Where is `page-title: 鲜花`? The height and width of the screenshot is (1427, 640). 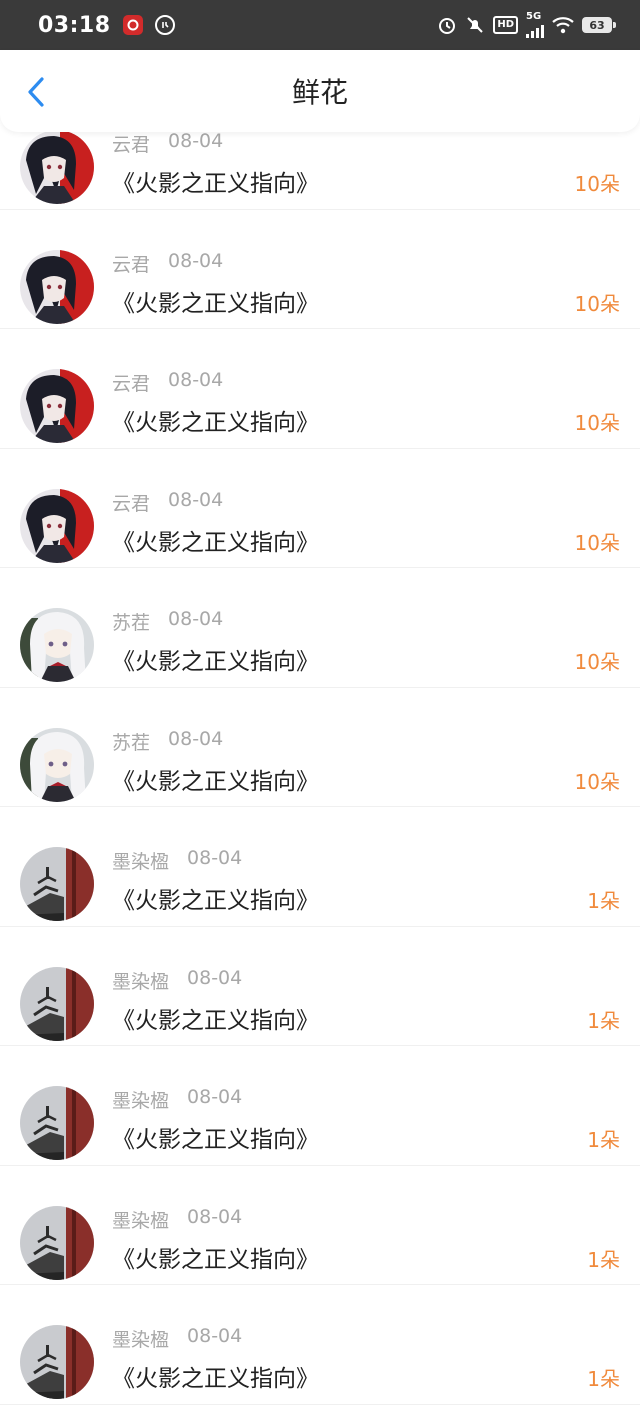
page-title: 鲜花 is located at coordinates (319, 92).